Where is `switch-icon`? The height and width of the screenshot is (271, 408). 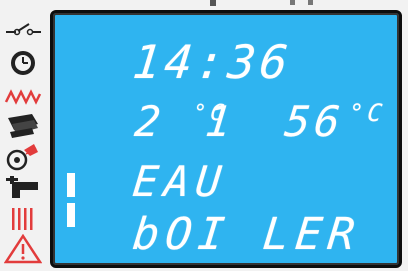
switch-icon is located at coordinates (23, 31).